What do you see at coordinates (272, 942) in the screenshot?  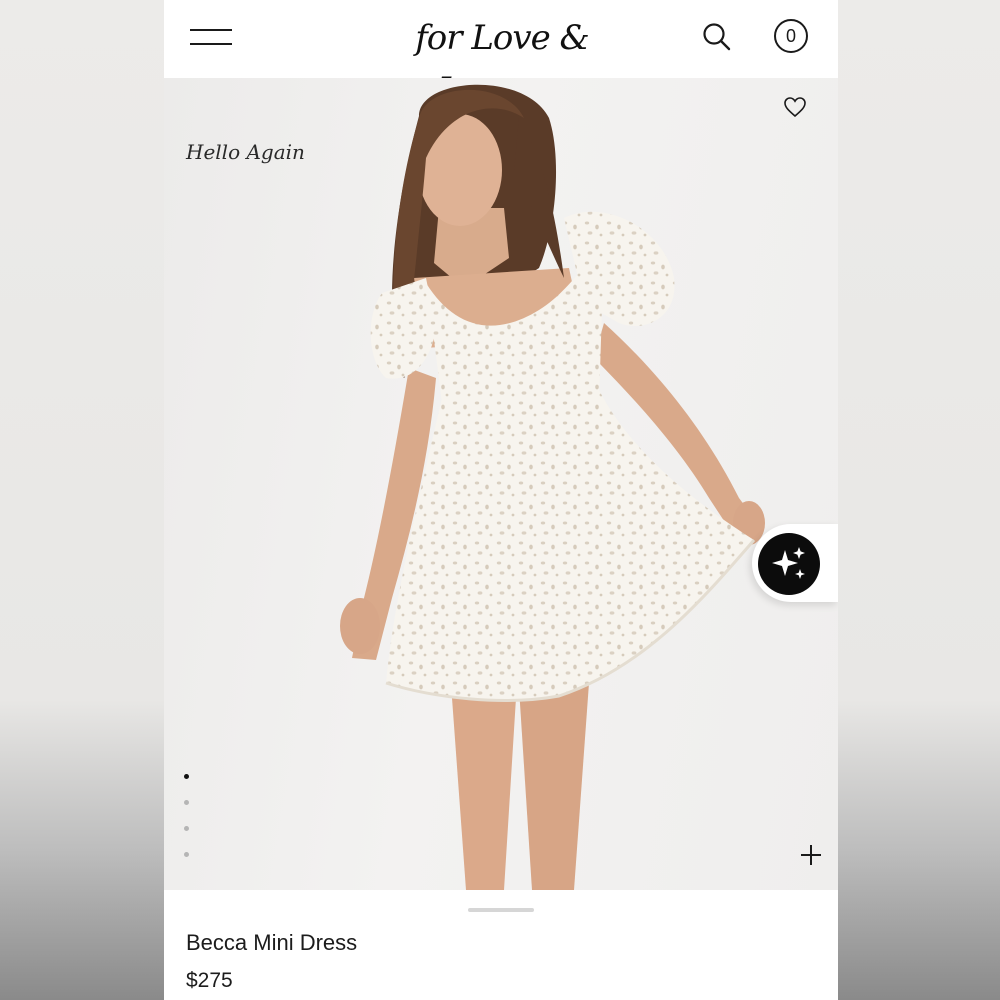 I see `product-name: Becca Mini Dress` at bounding box center [272, 942].